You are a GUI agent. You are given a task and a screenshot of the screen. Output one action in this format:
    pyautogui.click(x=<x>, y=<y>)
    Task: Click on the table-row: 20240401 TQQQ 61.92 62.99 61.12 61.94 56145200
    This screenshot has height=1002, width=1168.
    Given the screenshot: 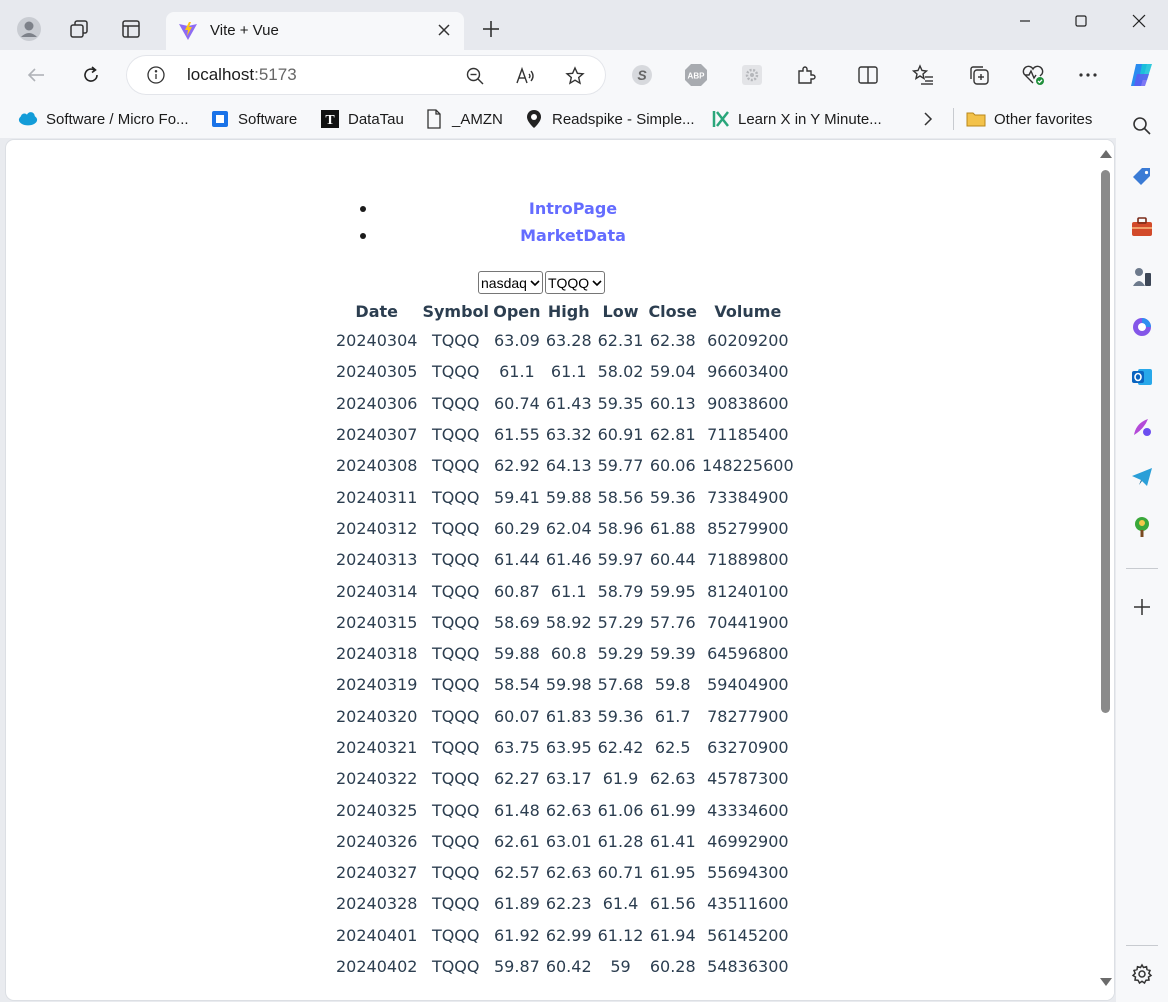 What is the action you would take?
    pyautogui.click(x=565, y=935)
    